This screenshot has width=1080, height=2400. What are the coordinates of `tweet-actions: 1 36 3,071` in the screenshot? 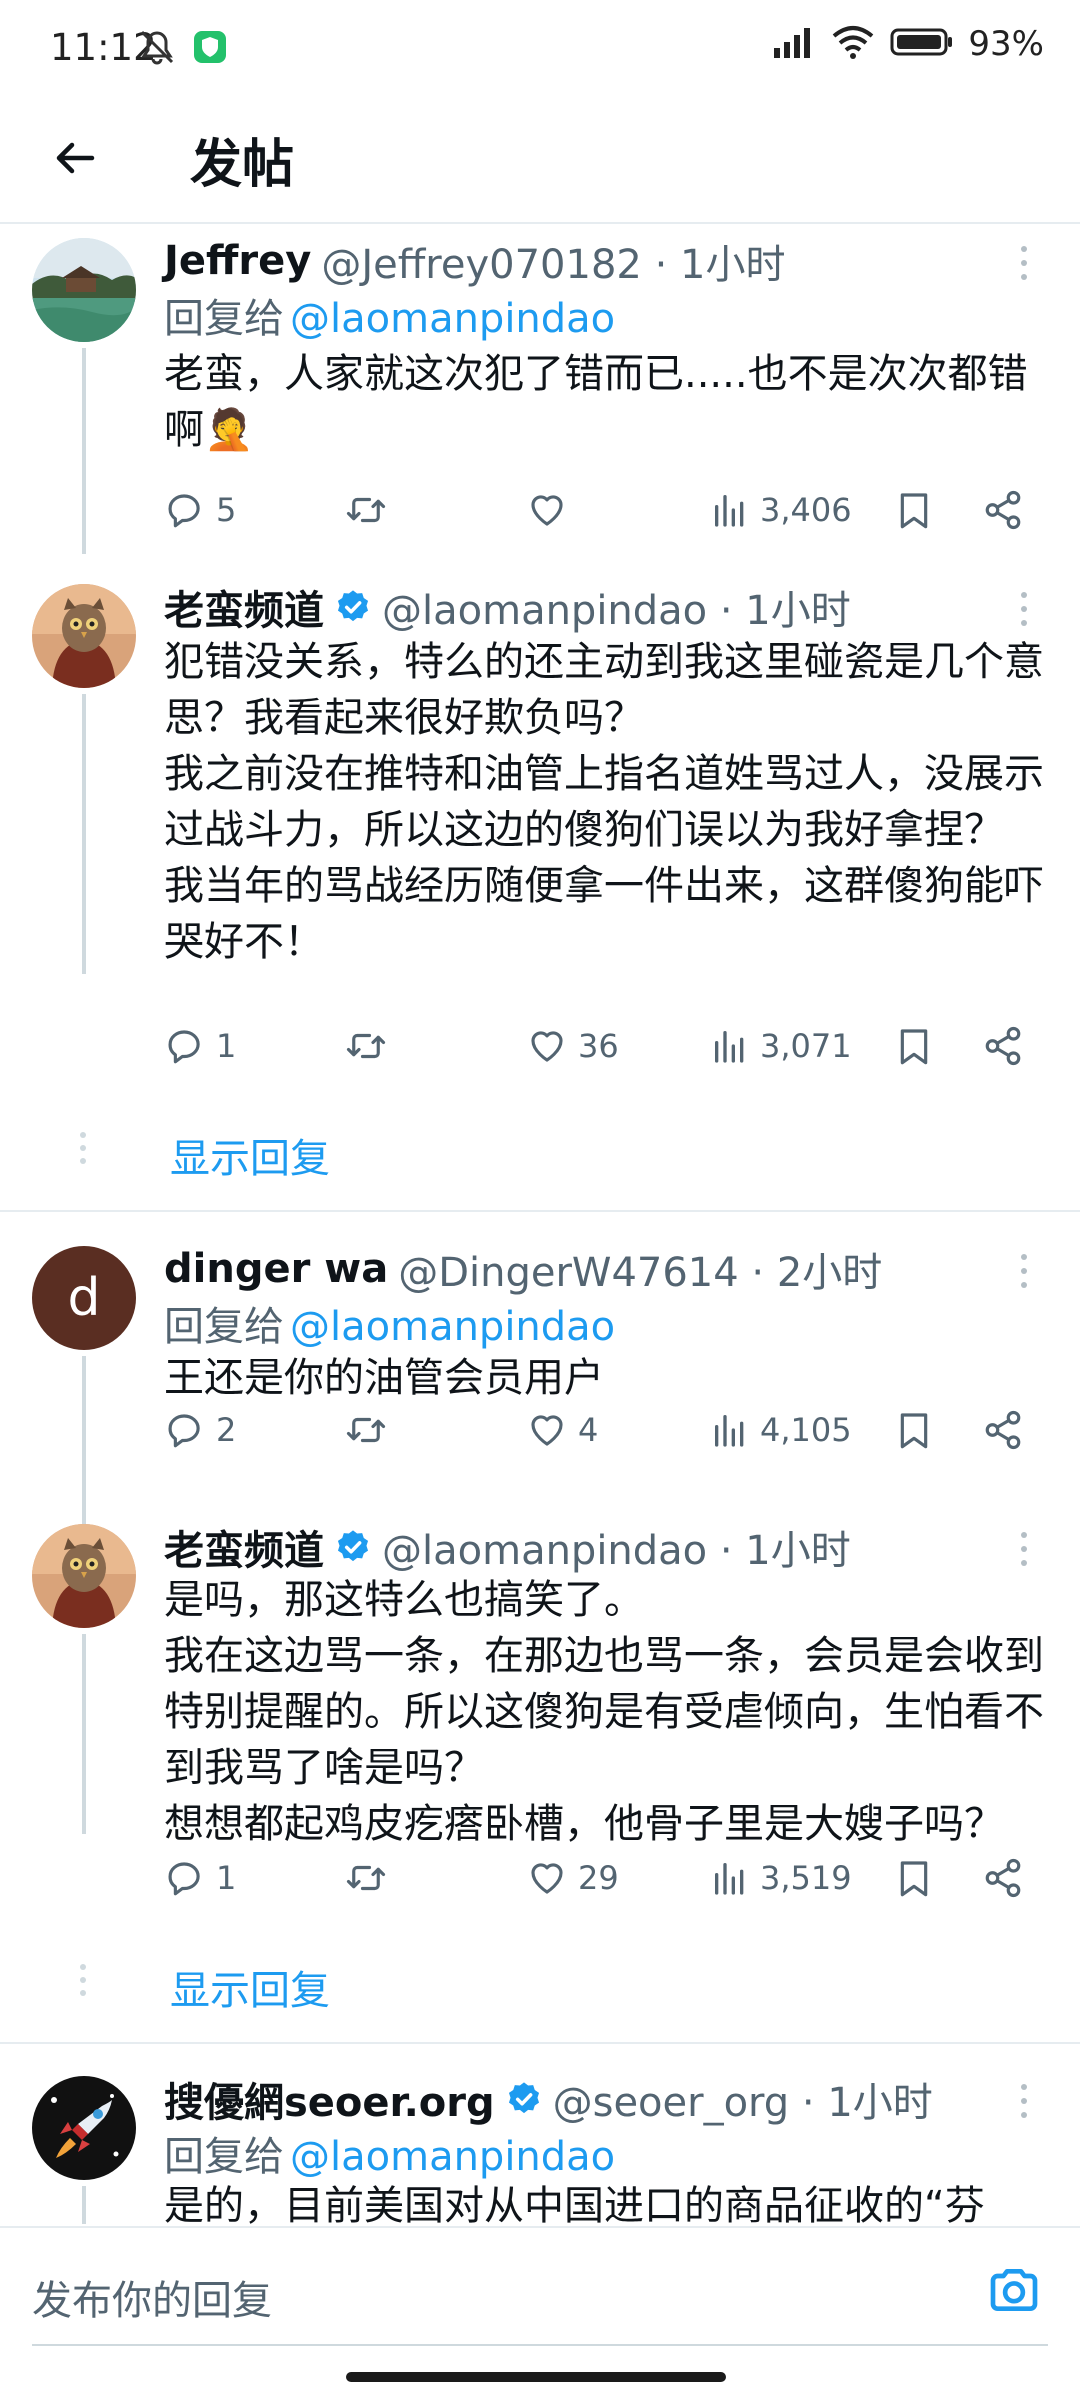 It's located at (604, 1046).